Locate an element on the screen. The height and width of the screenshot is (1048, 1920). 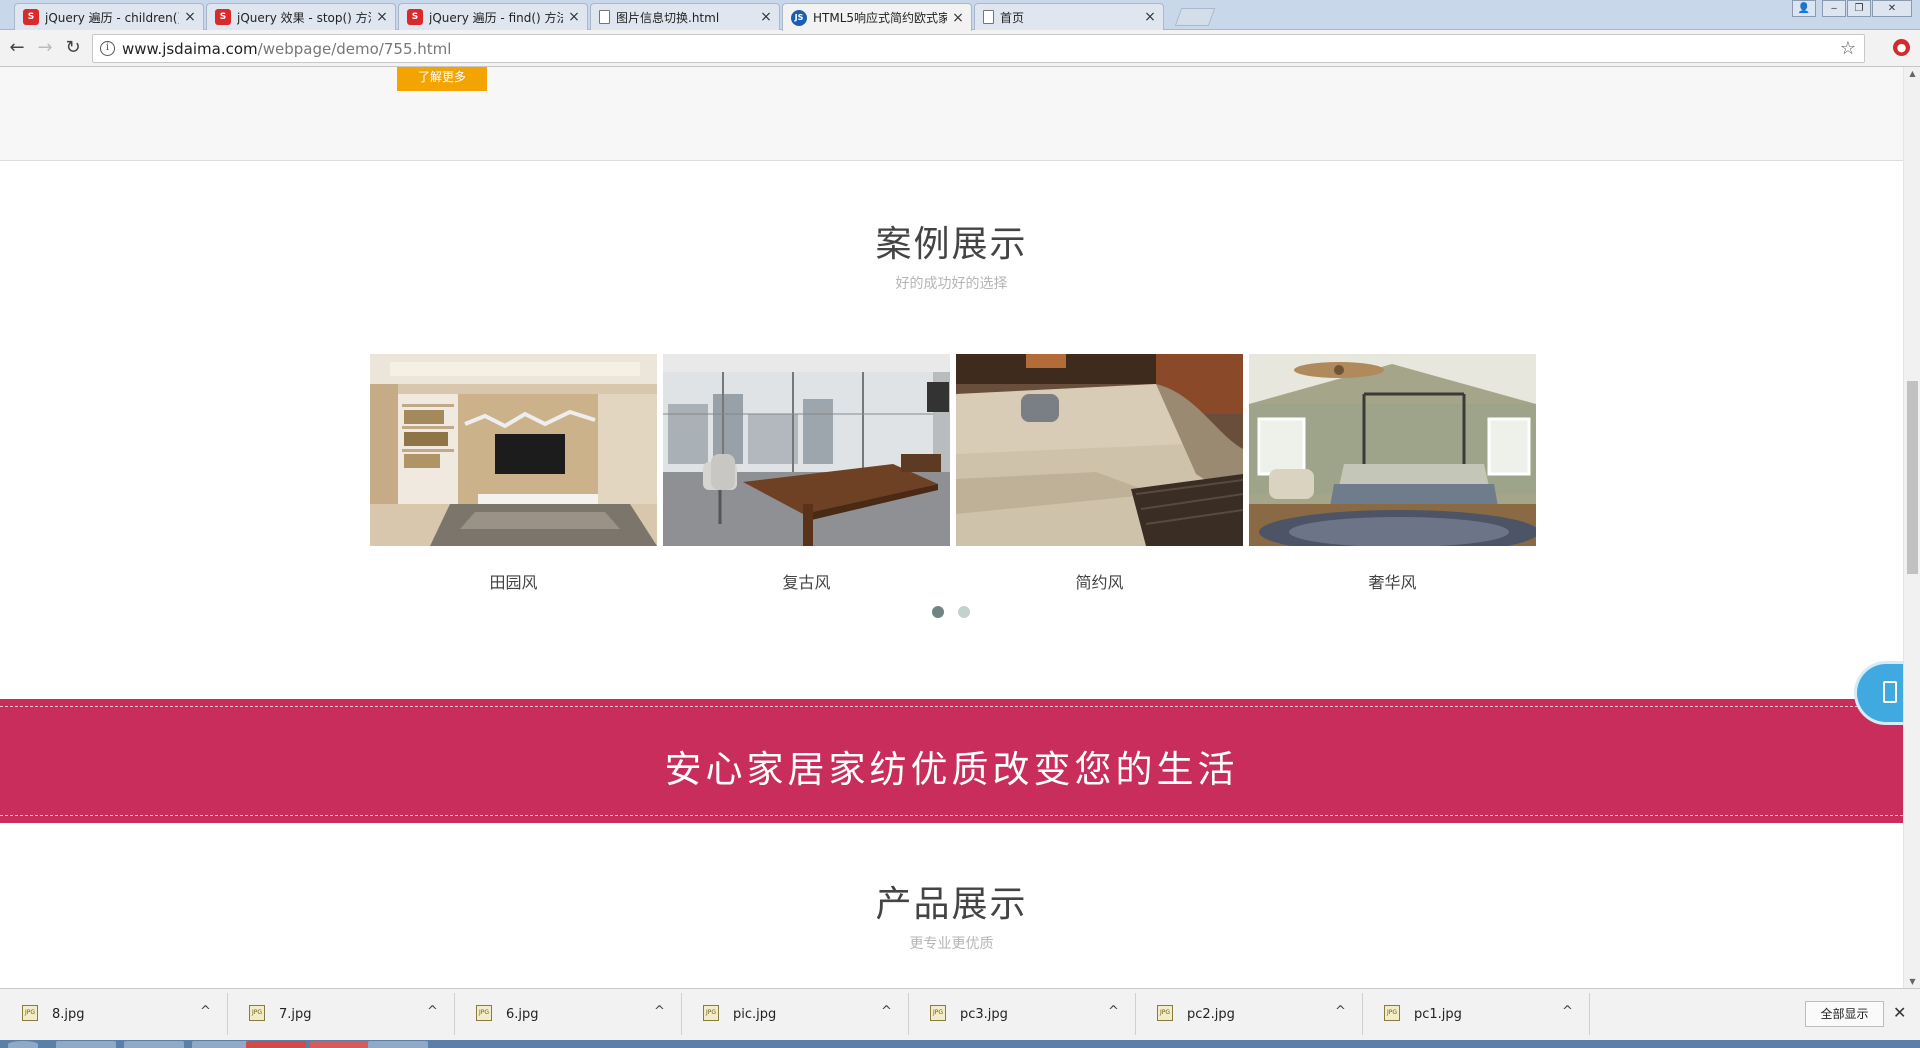
carousel-dot-active is located at coordinates (938, 612).